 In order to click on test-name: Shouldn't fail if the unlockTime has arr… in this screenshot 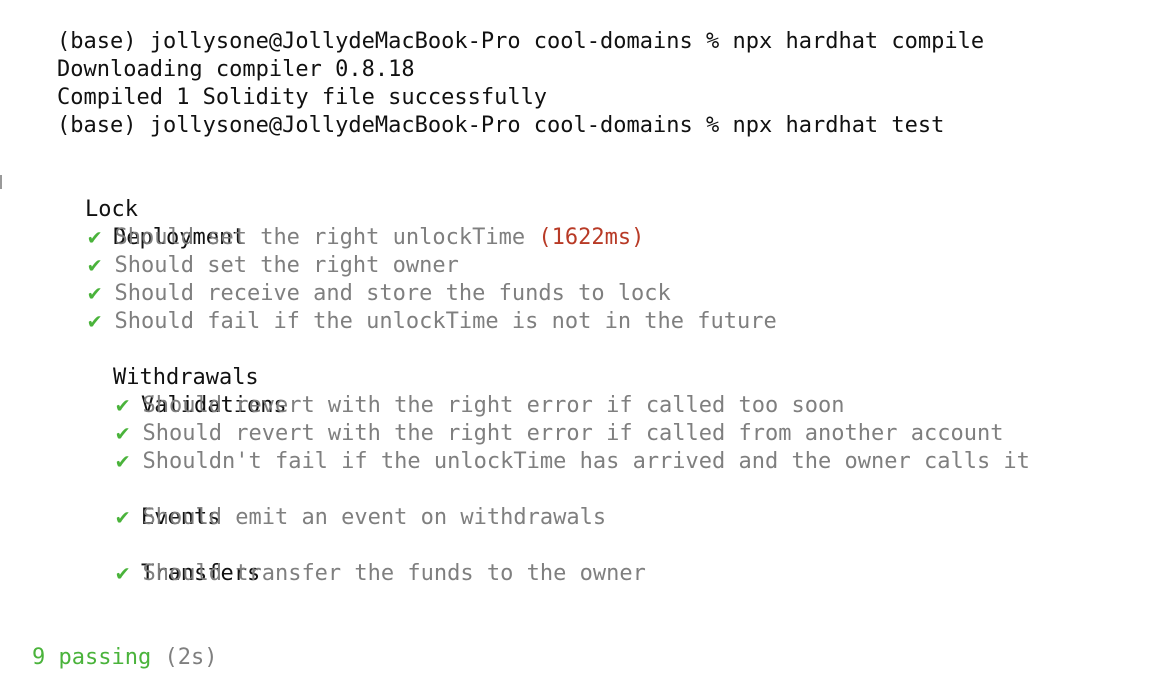, I will do `click(586, 461)`.